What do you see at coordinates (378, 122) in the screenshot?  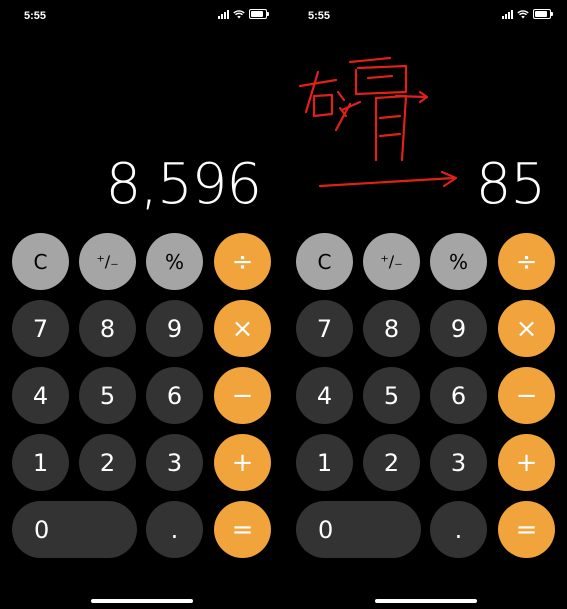 I see `handwritten-swipe-right-mark` at bounding box center [378, 122].